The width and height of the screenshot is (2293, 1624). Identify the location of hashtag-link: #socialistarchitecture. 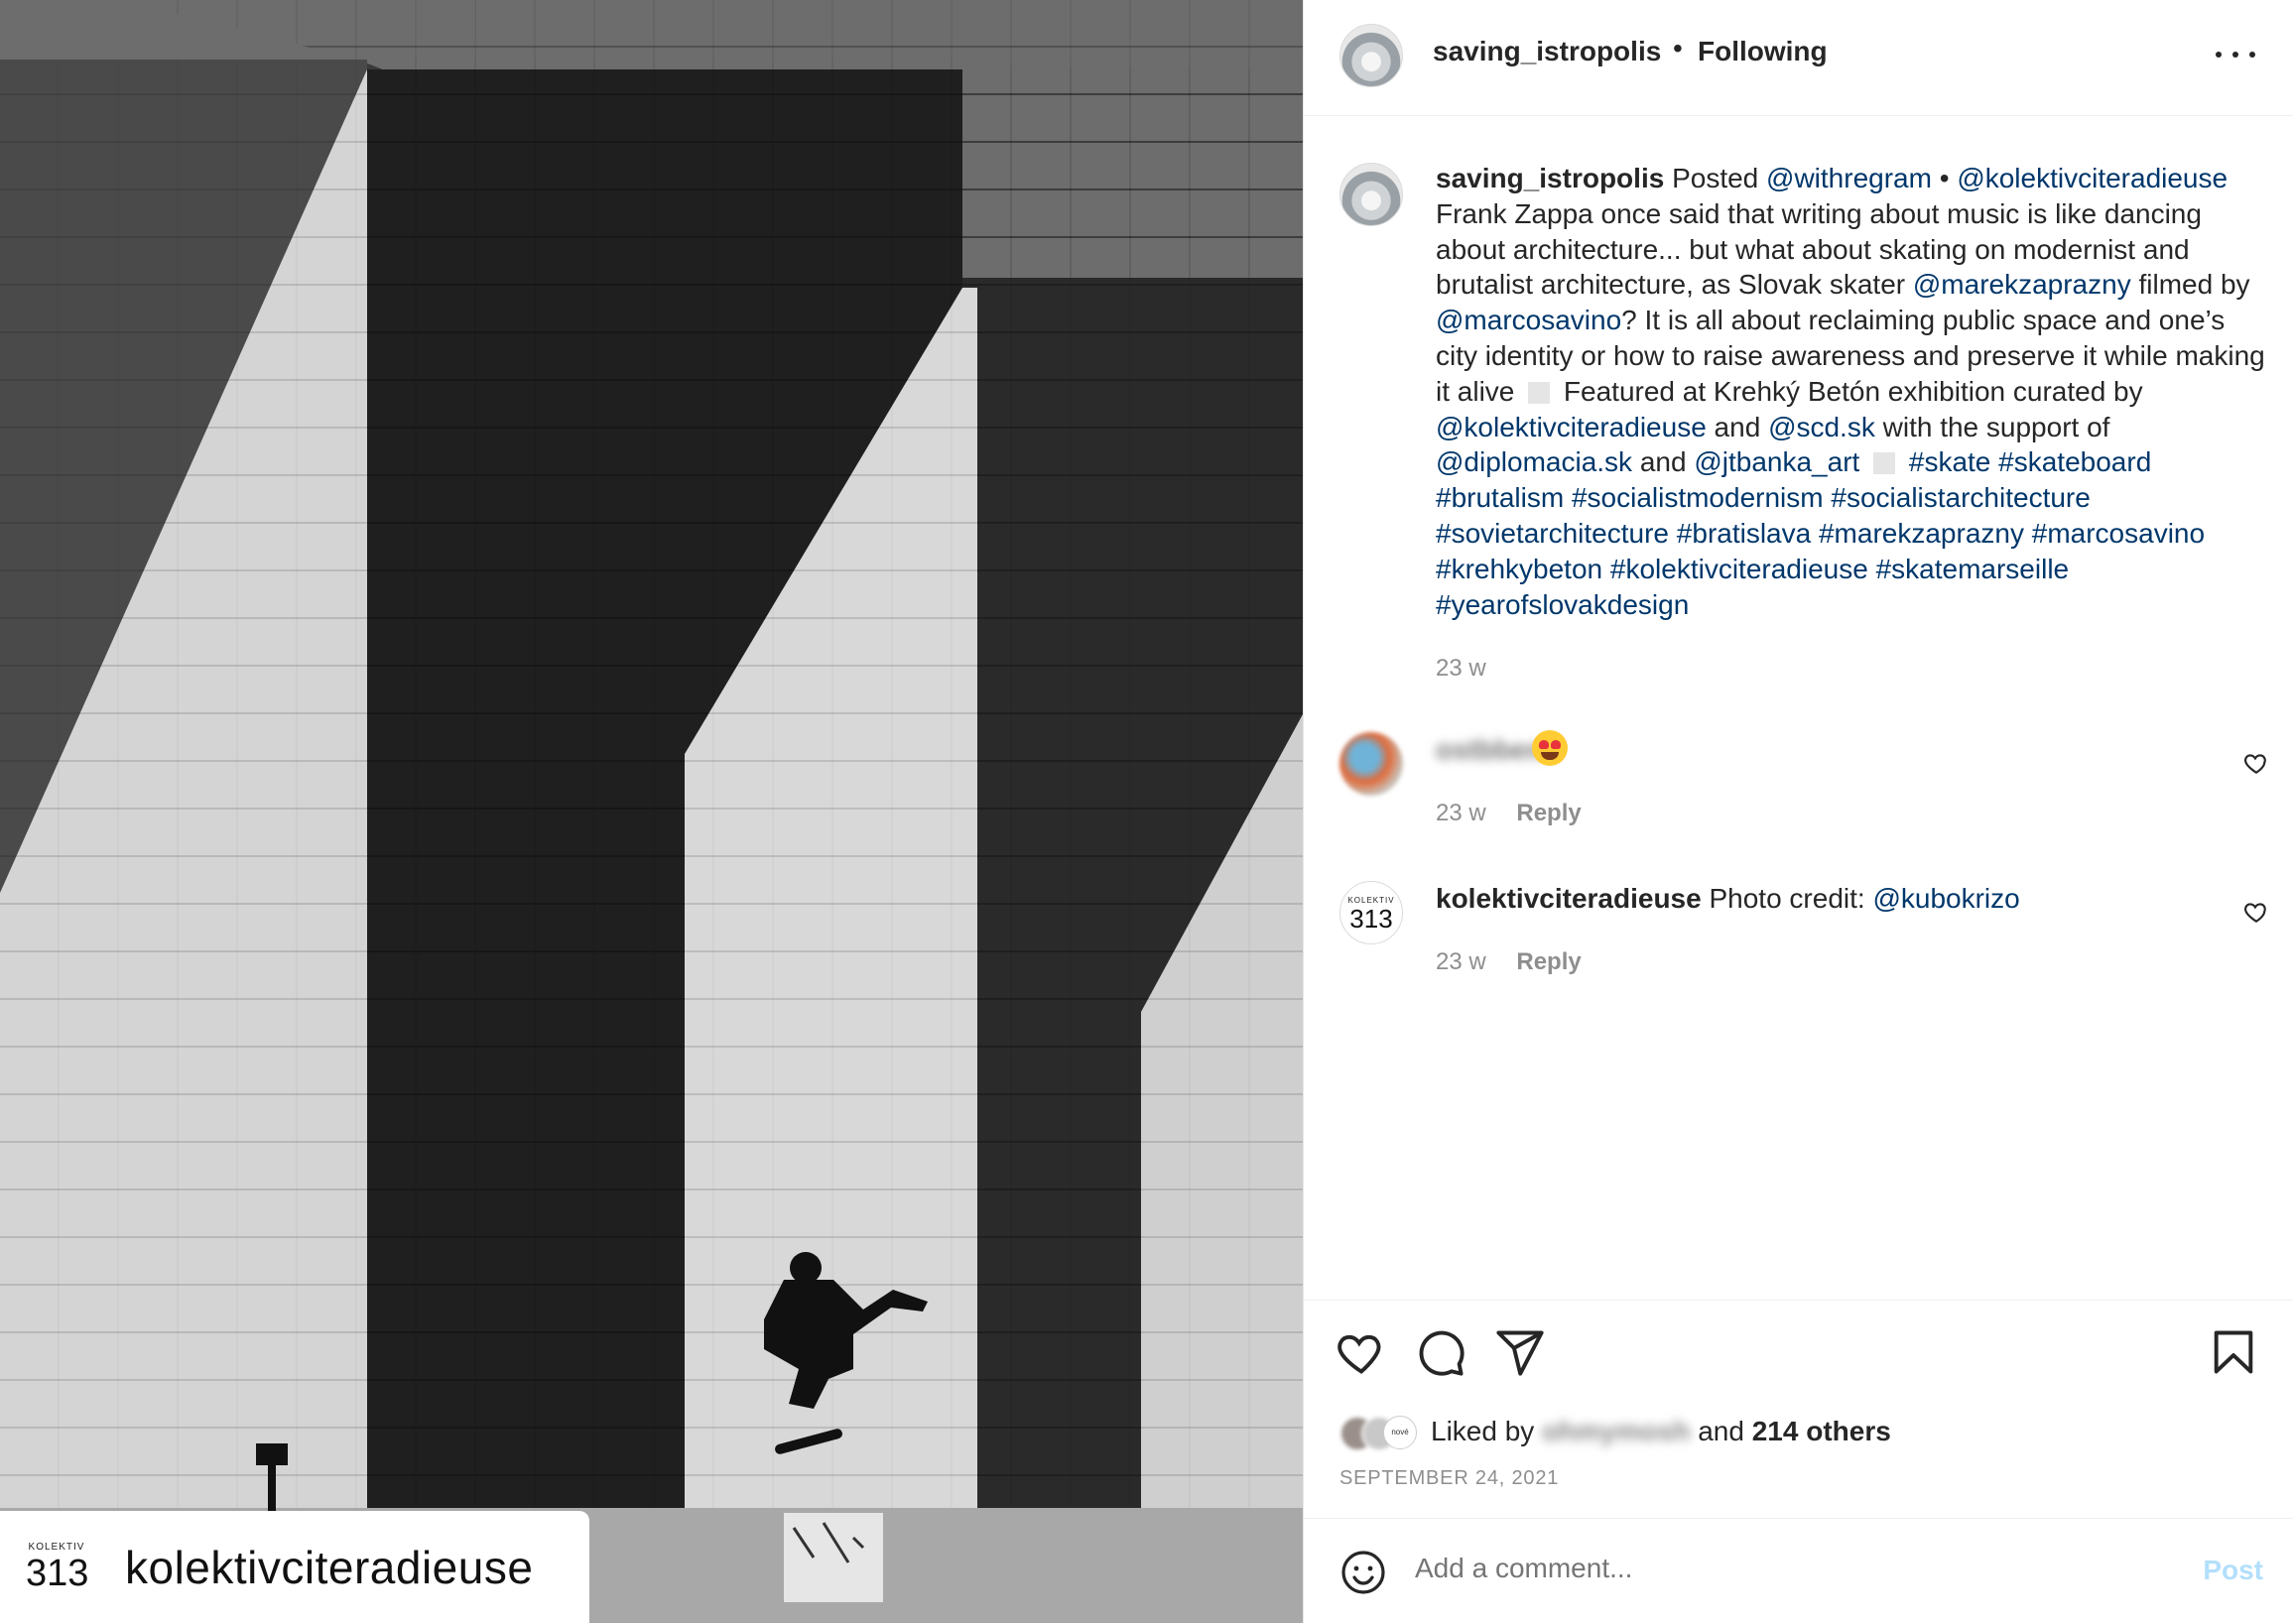
(1960, 497).